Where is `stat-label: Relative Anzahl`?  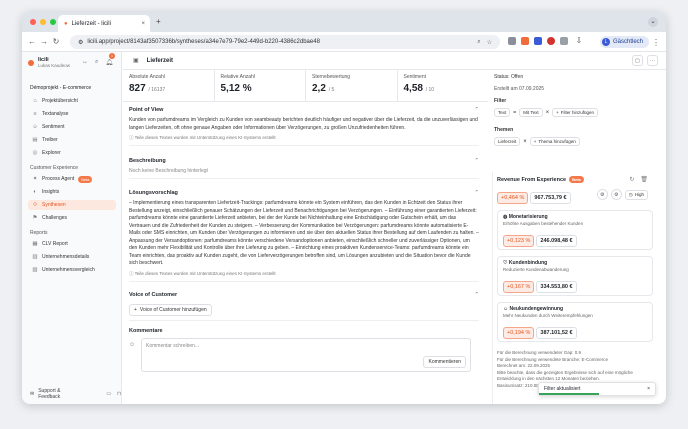 stat-label: Relative Anzahl is located at coordinates (237, 77).